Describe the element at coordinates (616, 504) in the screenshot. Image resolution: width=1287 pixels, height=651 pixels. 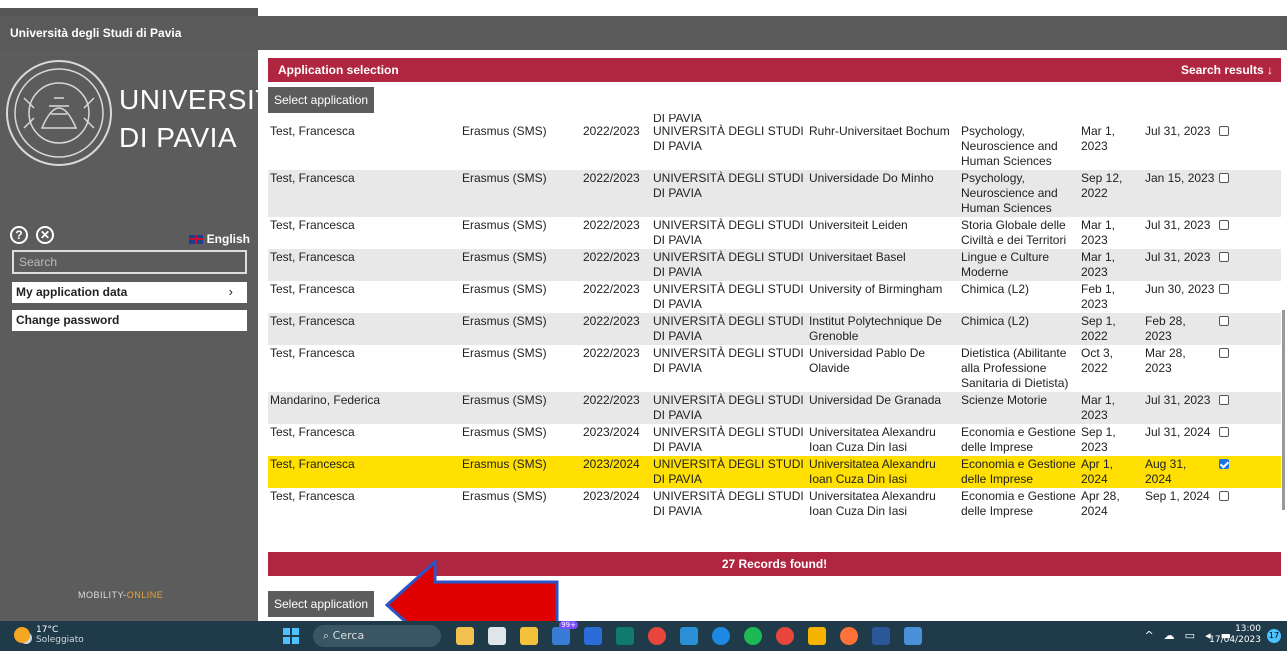
I see `cell-year: 2023/2024` at that location.